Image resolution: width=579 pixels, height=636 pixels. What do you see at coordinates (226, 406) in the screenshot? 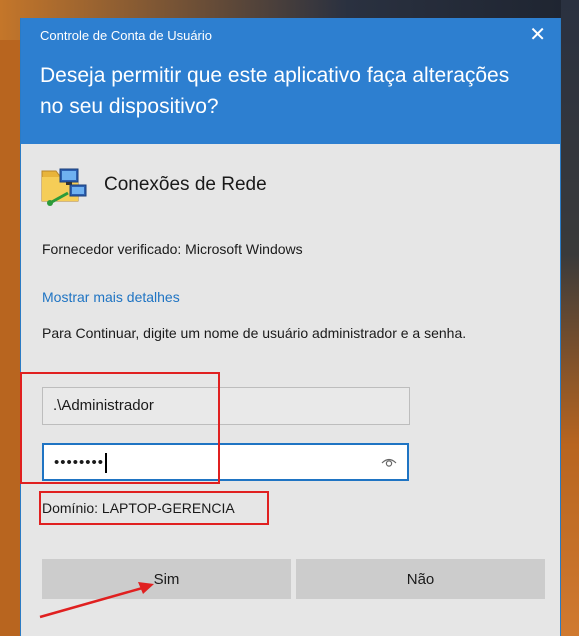
I see `username-field: .\Administrador` at bounding box center [226, 406].